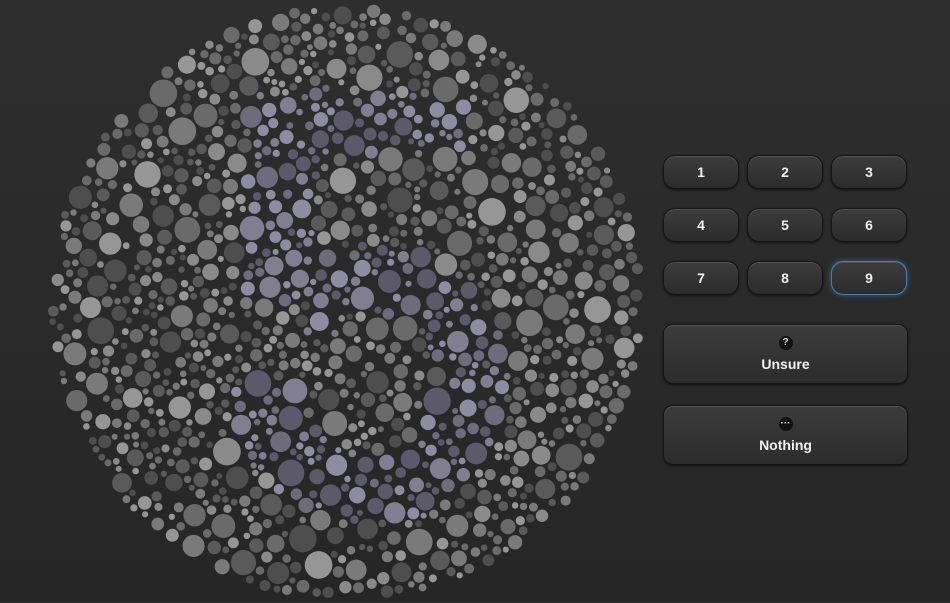 The height and width of the screenshot is (603, 950). I want to click on number-button-5: 5, so click(785, 225).